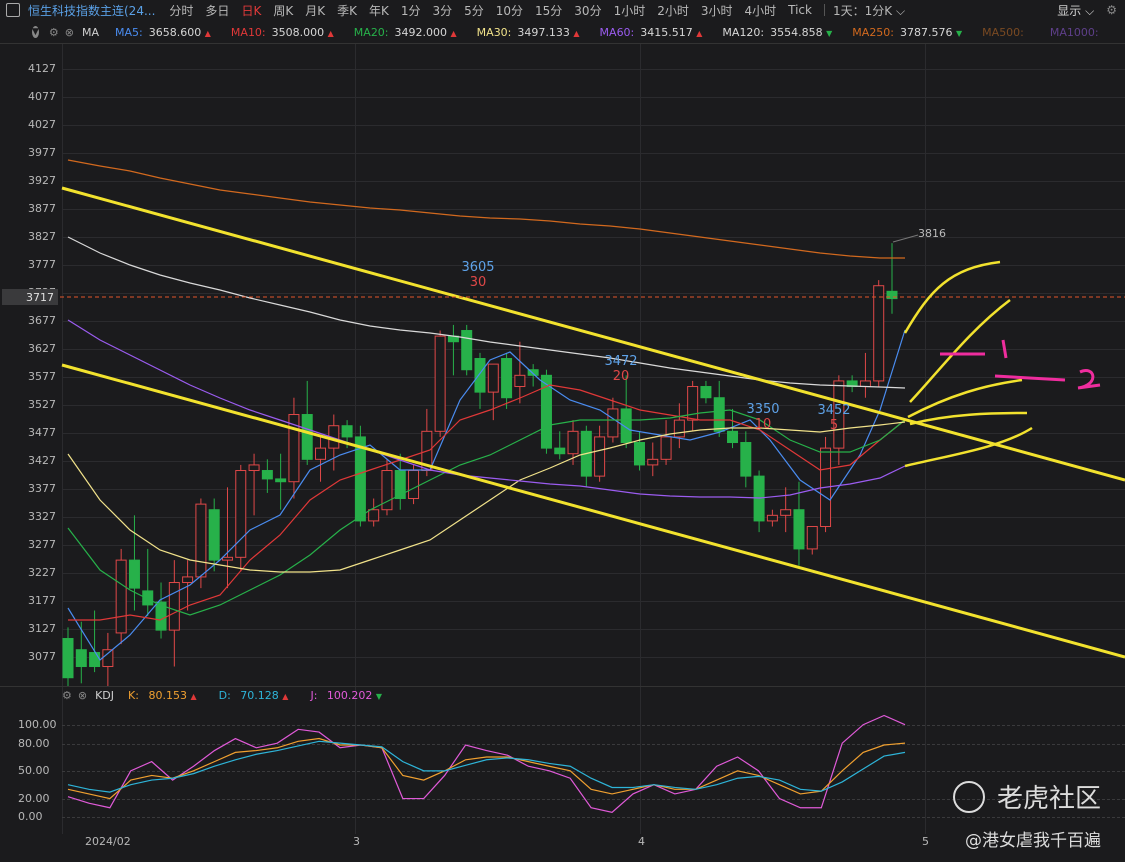 The width and height of the screenshot is (1125, 862). What do you see at coordinates (477, 267) in the screenshot?
I see `price-annotation: 3605` at bounding box center [477, 267].